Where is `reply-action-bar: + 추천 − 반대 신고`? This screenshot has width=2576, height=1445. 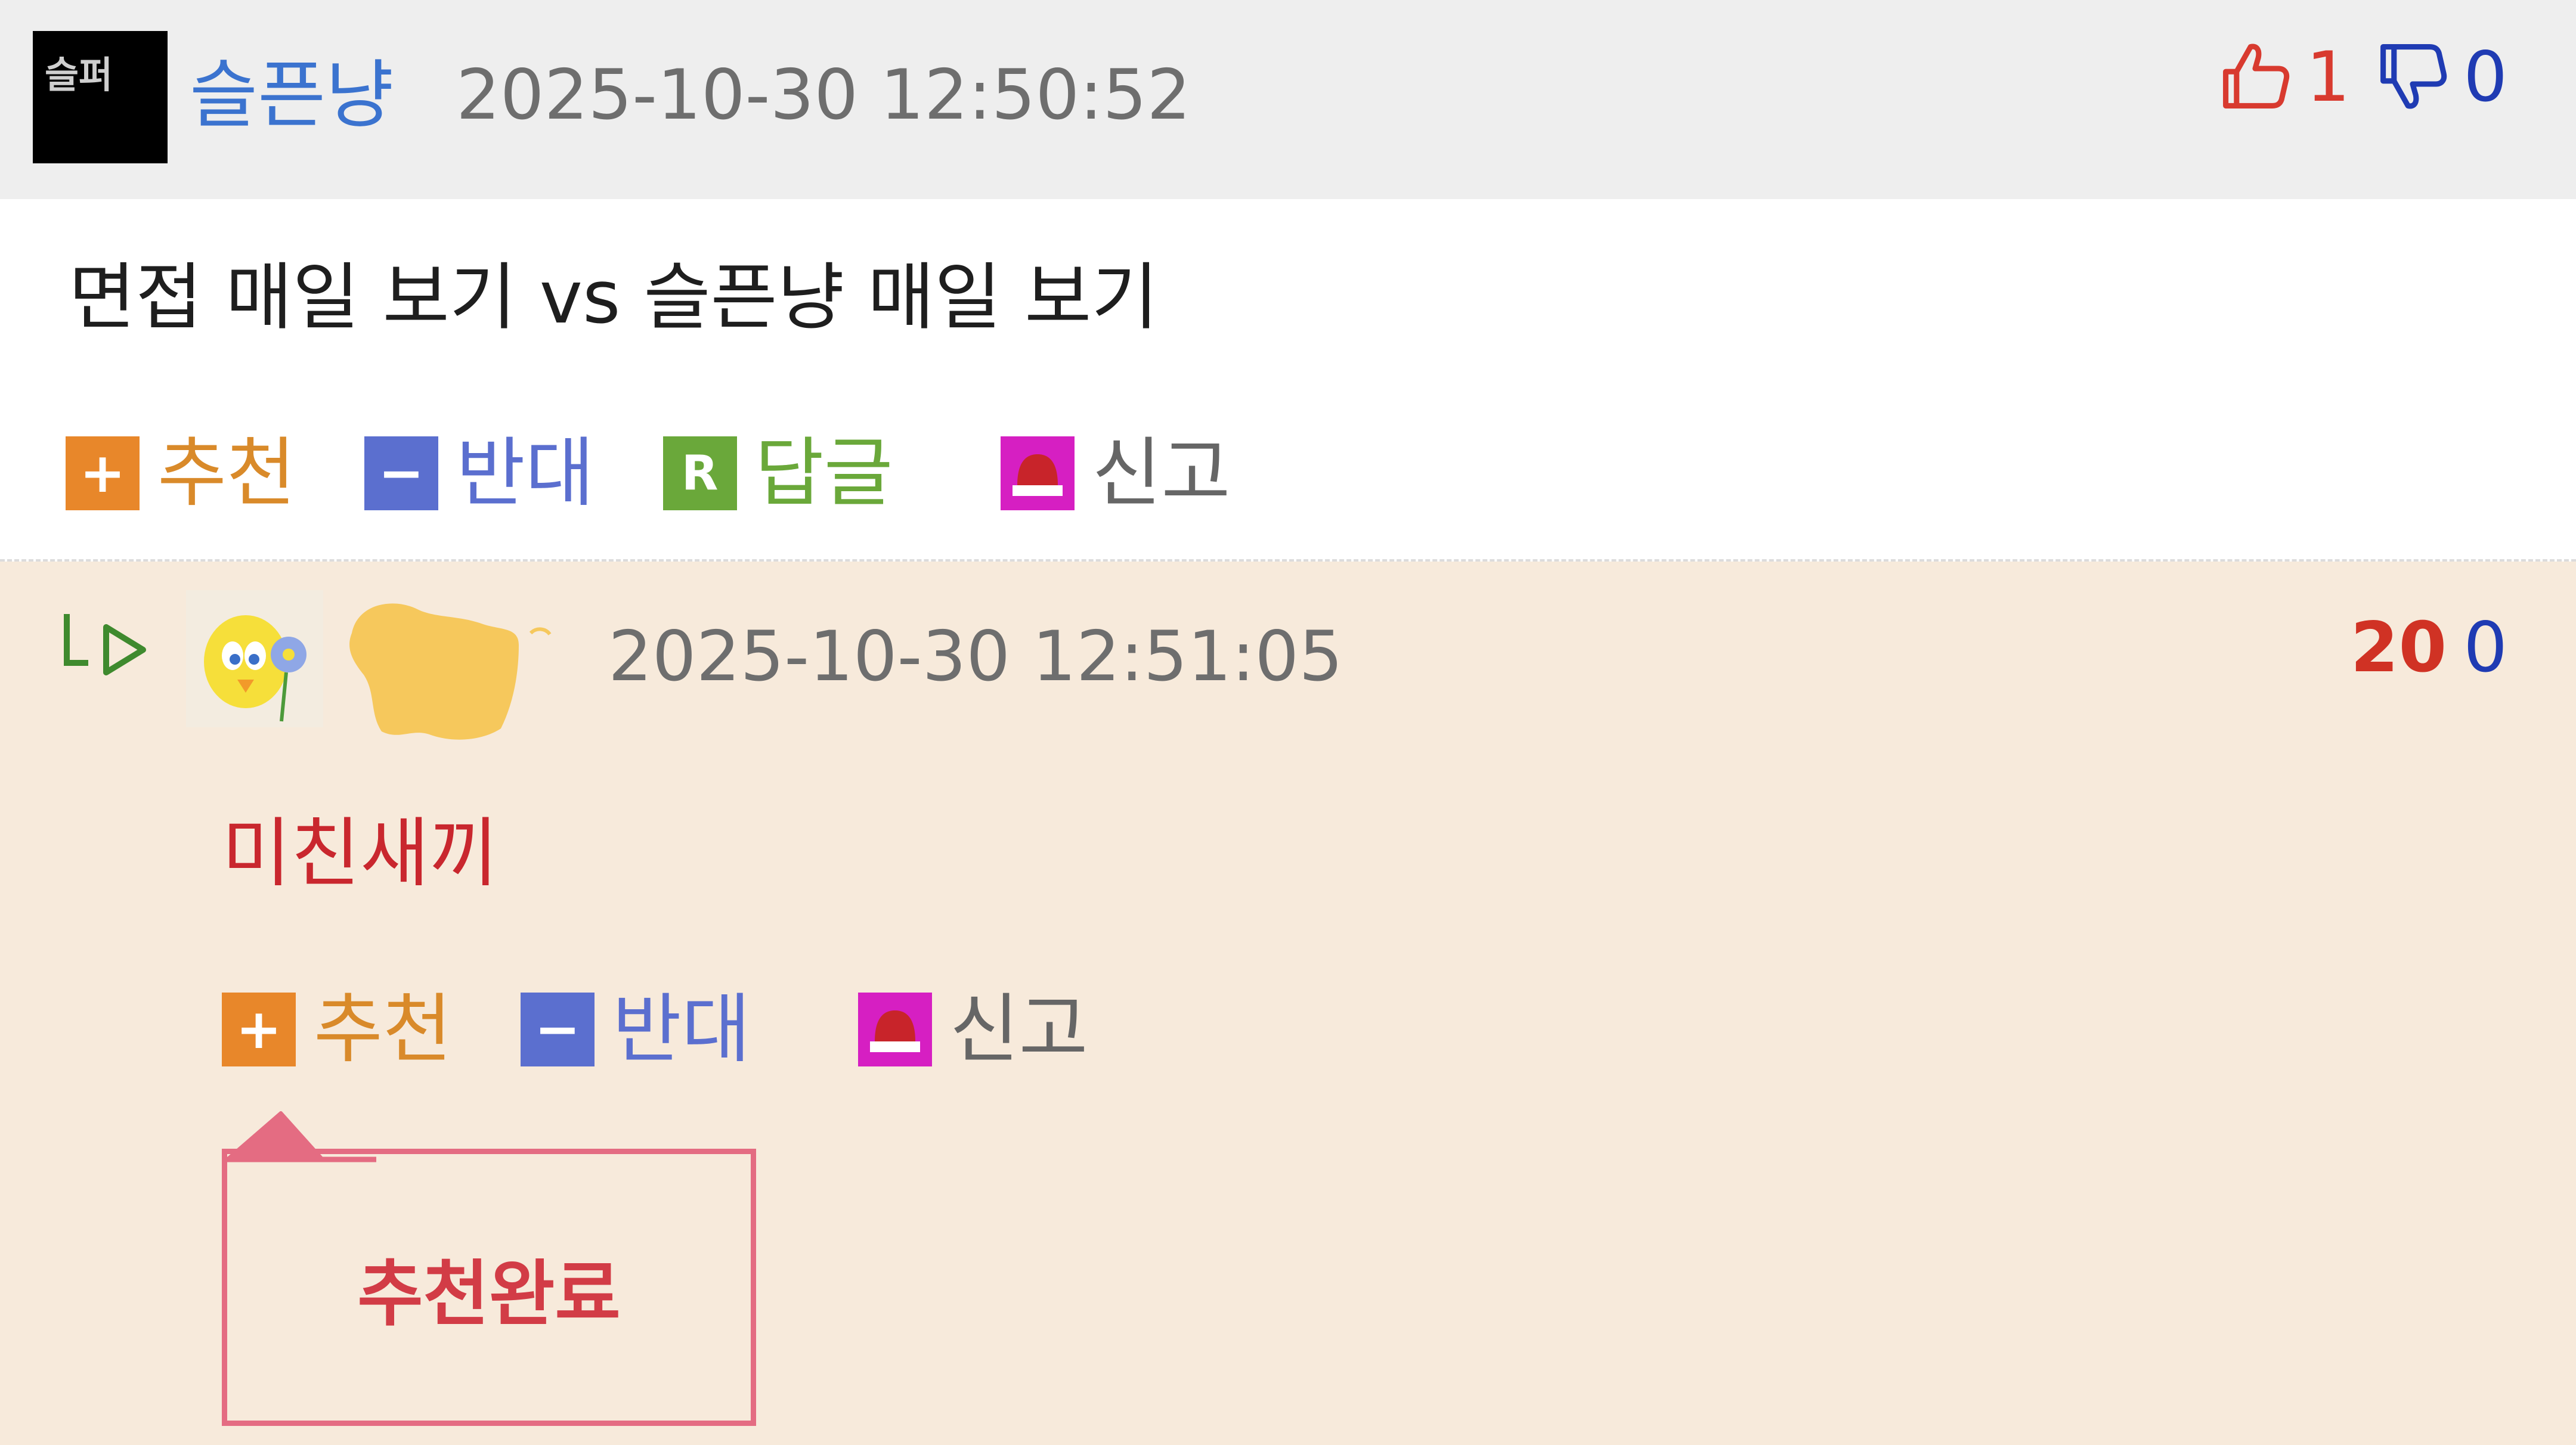 reply-action-bar: + 추천 − 반대 신고 is located at coordinates (689, 1029).